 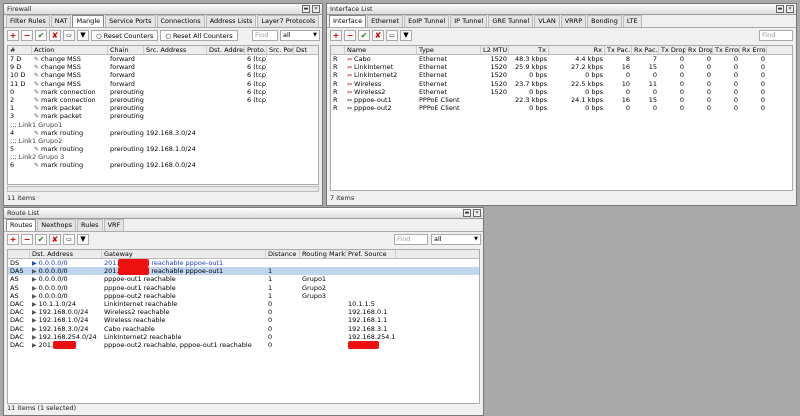 I want to click on tab-service-ports: Service Ports, so click(x=130, y=21).